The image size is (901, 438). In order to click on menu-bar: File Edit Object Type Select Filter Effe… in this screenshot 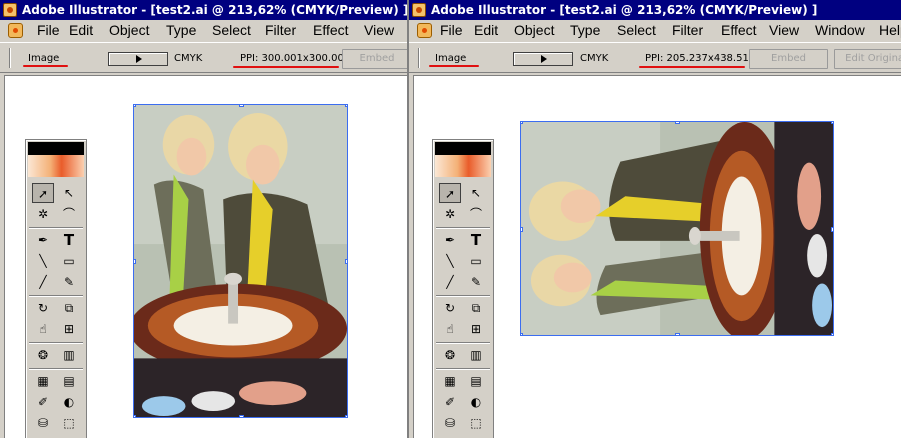, I will do `click(203, 30)`.